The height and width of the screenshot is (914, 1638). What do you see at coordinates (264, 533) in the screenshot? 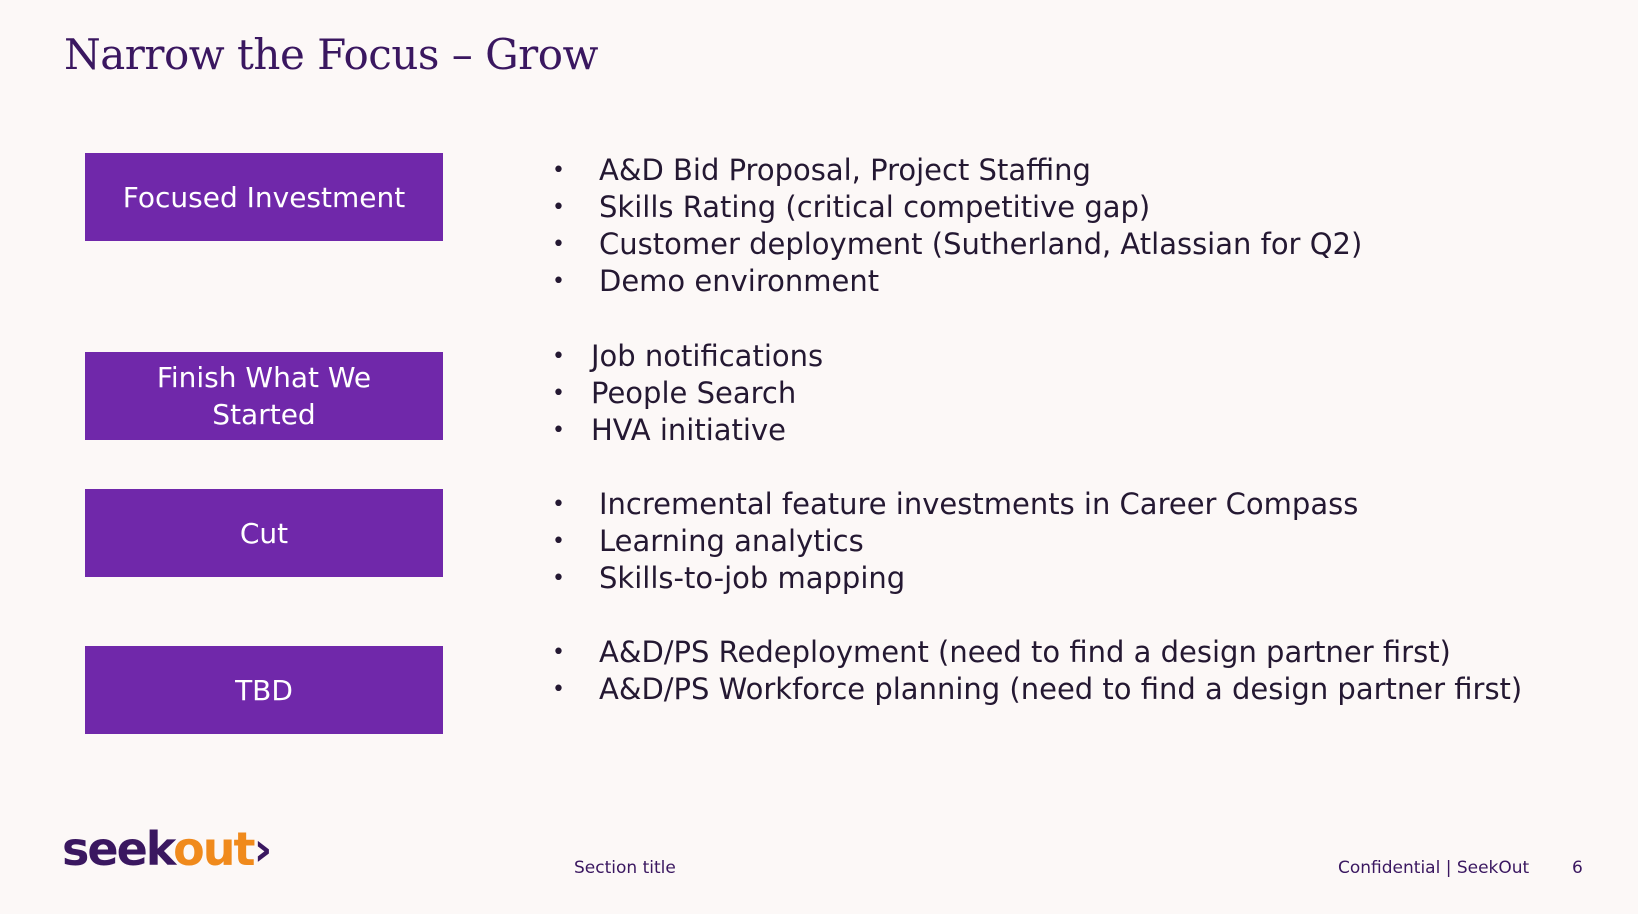
I see `label-cut: Cut` at bounding box center [264, 533].